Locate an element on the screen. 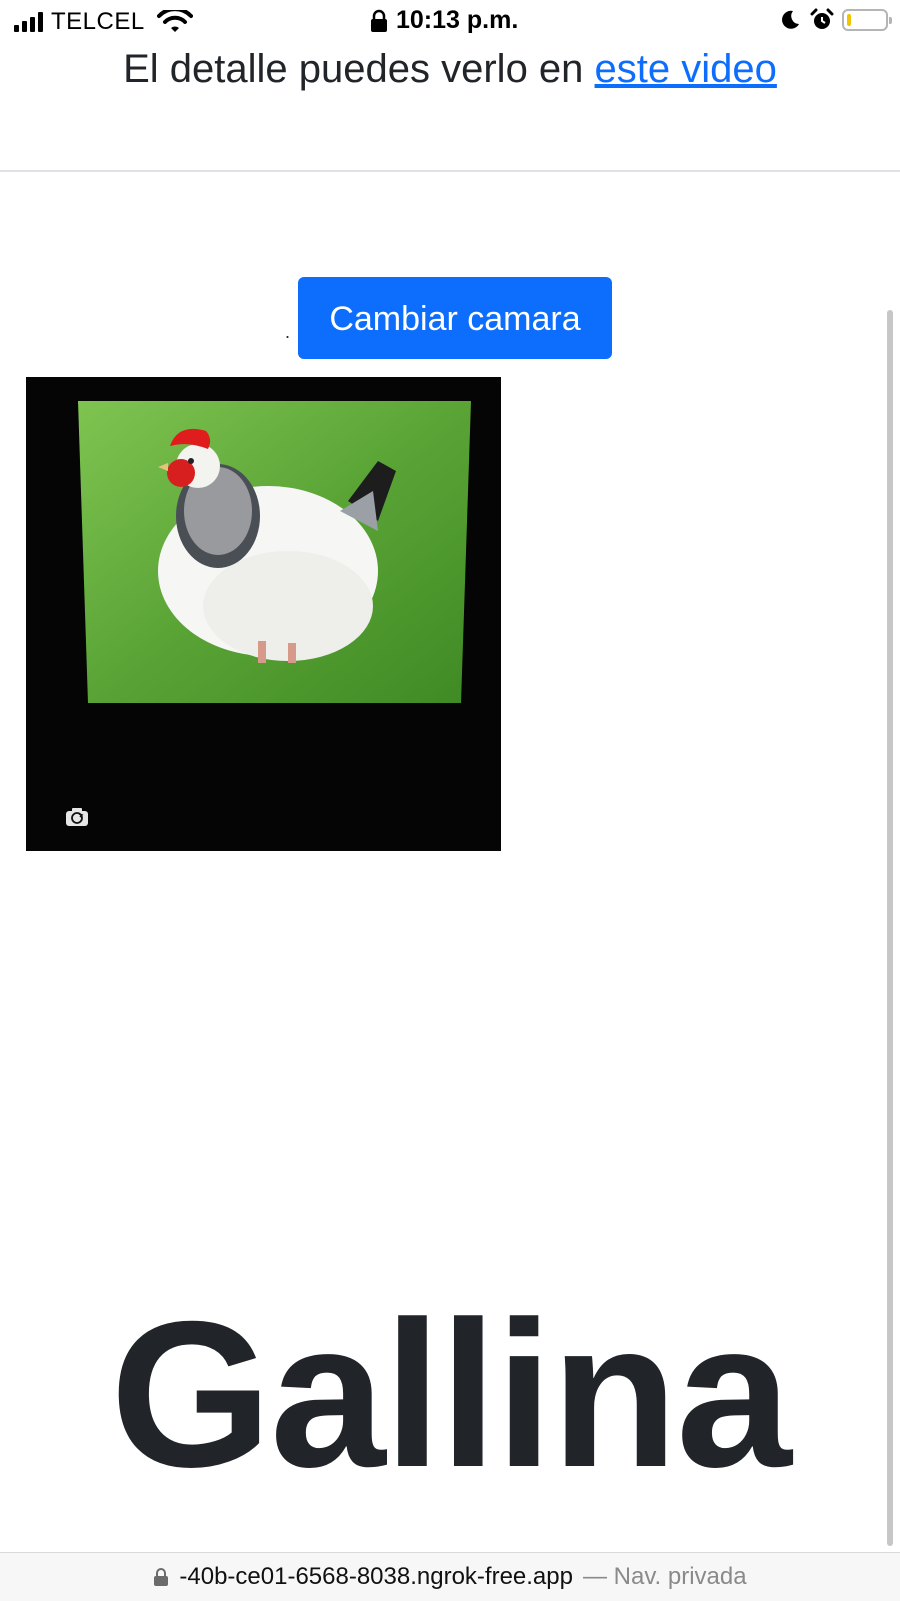 The height and width of the screenshot is (1601, 900). wifi-icon is located at coordinates (174, 21).